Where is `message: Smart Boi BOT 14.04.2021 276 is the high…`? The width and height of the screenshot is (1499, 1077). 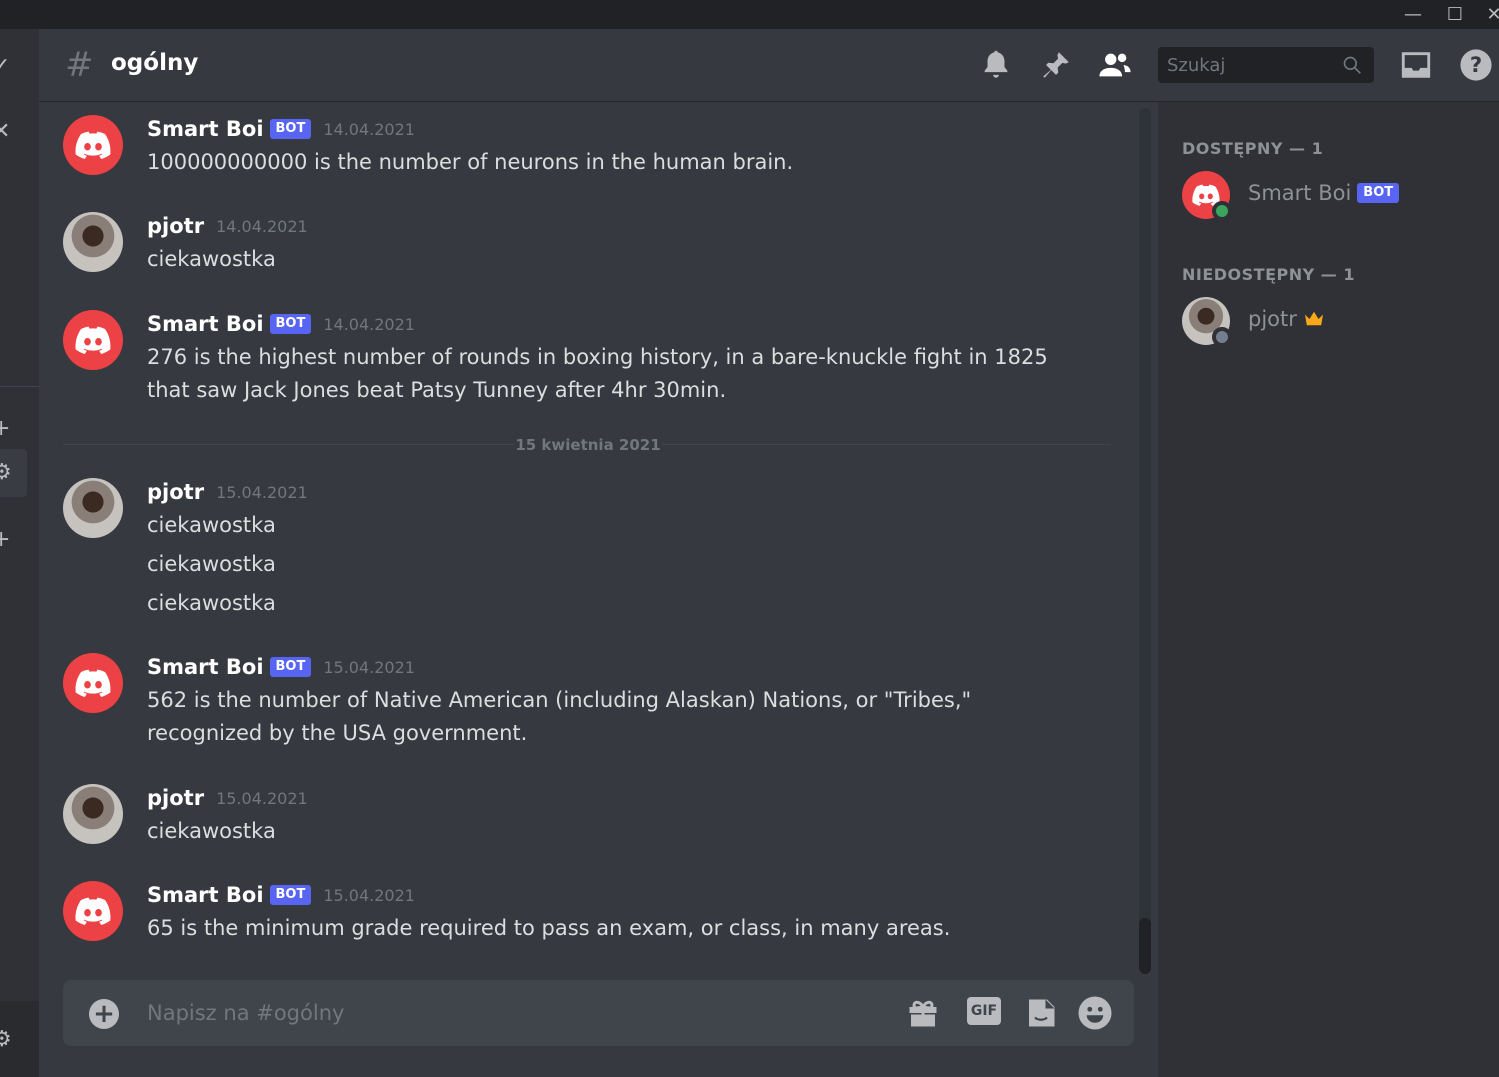
message: Smart Boi BOT 14.04.2021 276 is the high… is located at coordinates (584, 360).